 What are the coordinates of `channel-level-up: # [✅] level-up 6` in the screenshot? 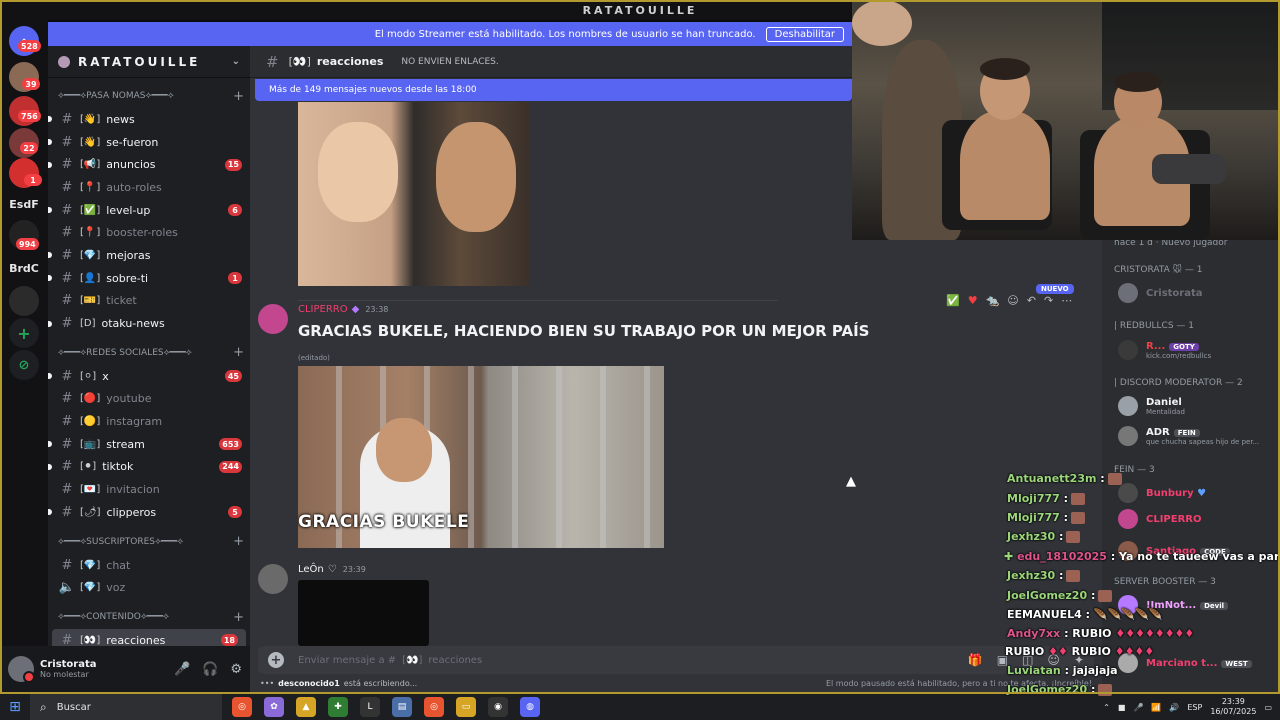 It's located at (149, 210).